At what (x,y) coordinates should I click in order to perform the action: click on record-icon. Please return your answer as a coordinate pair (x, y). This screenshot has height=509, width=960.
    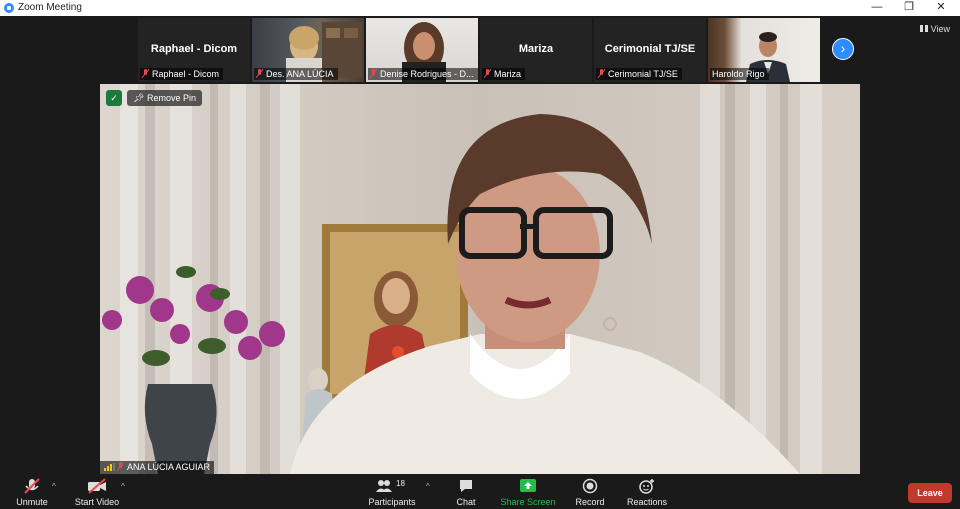
    Looking at the image, I should click on (590, 486).